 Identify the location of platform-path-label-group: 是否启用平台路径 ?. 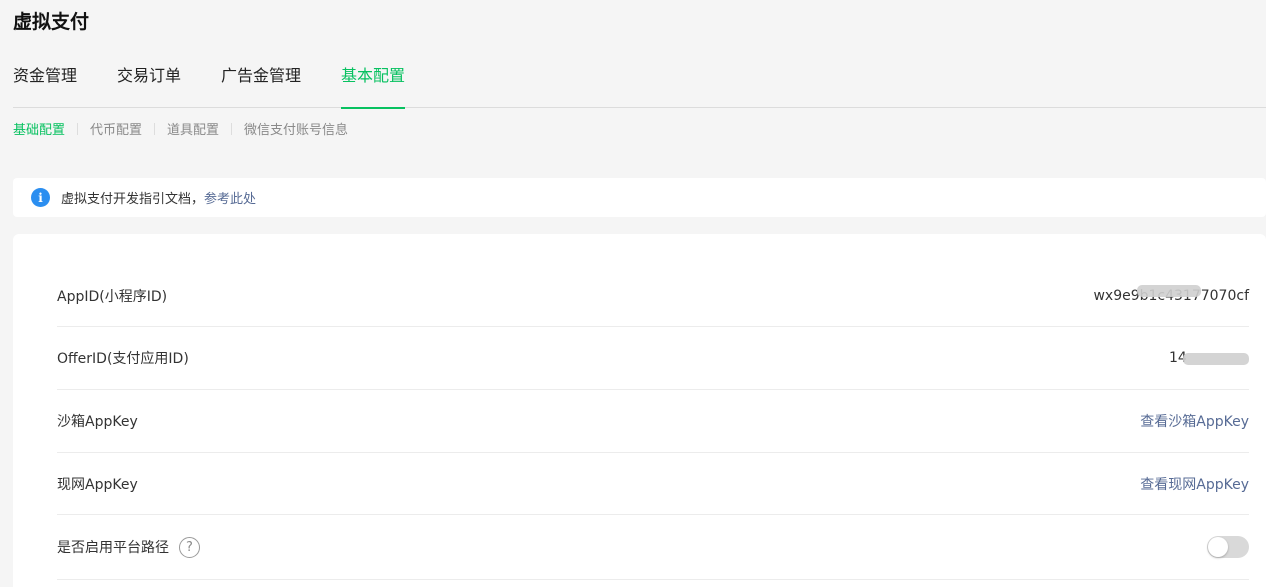
(128, 547).